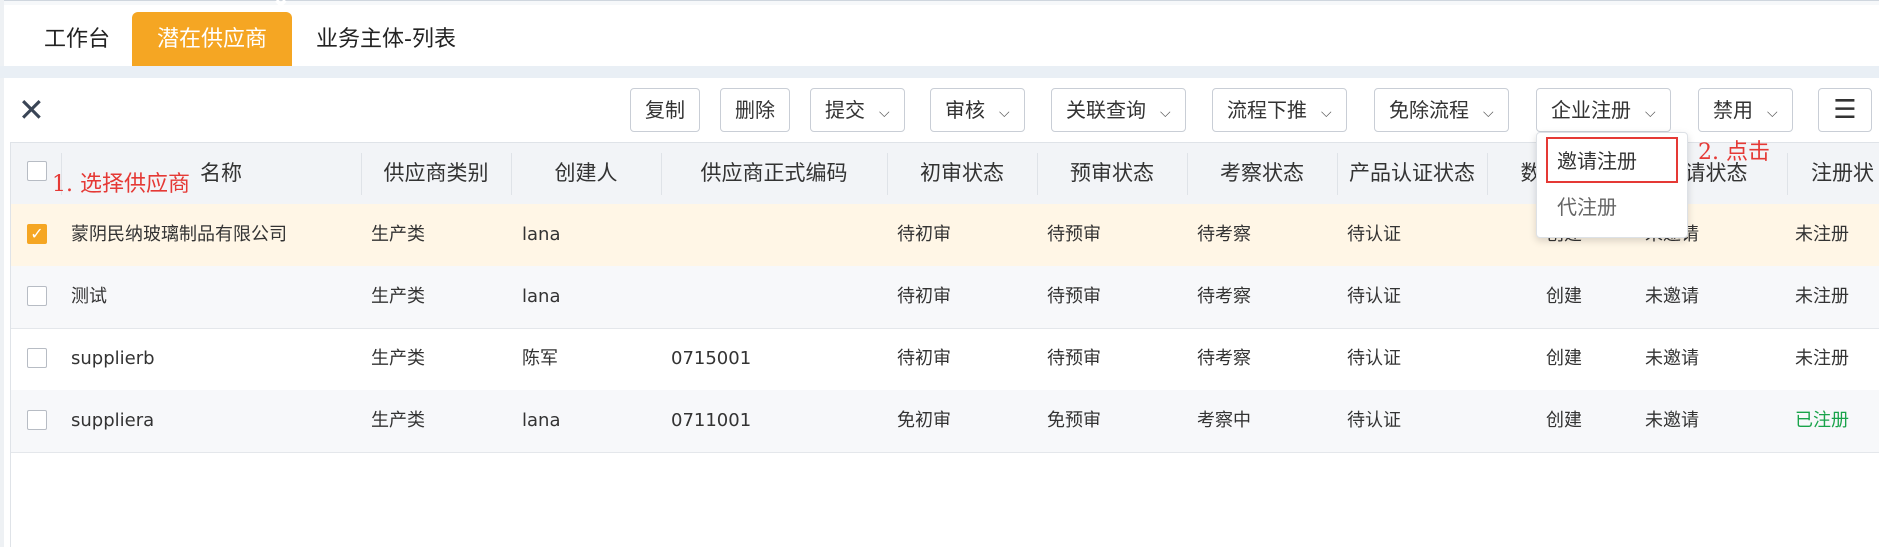 The height and width of the screenshot is (547, 1879). I want to click on header-category: 供应商类别, so click(436, 174).